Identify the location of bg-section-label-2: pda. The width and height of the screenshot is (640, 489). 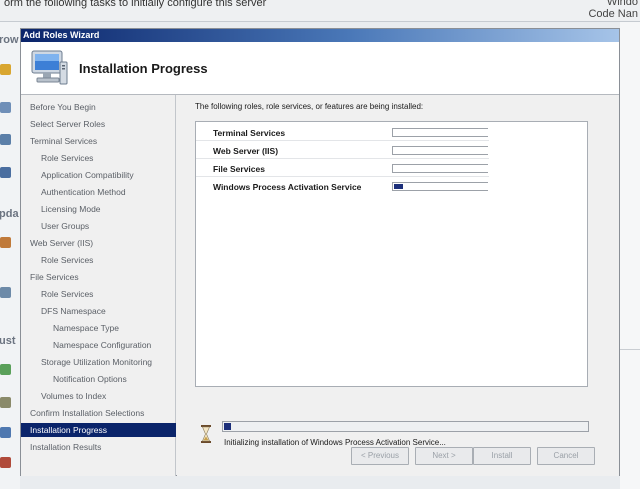
(9, 214).